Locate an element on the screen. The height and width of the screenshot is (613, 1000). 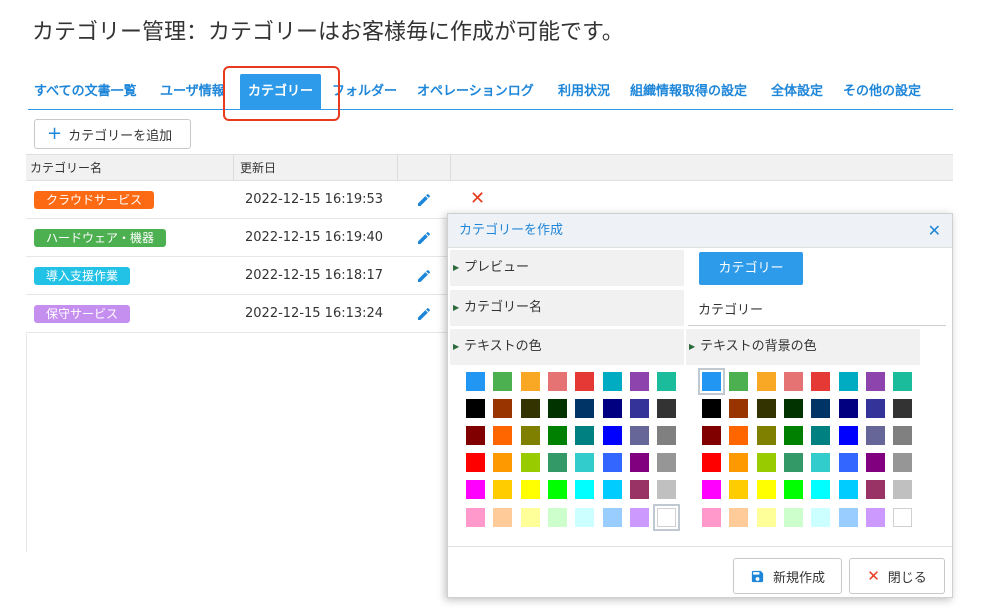
create-button: 新規作成 is located at coordinates (787, 576).